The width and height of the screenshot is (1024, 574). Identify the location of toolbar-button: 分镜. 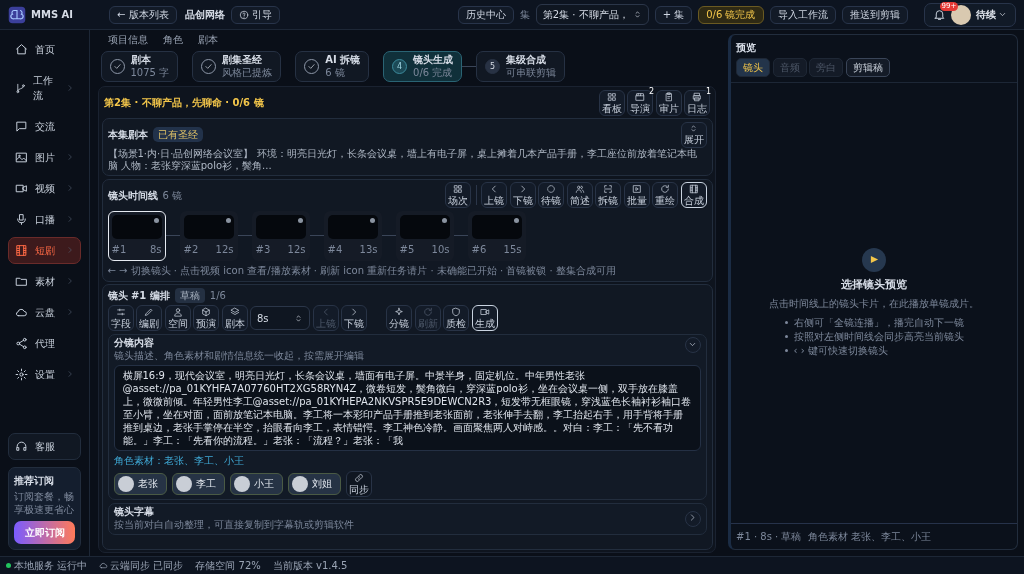
(399, 318).